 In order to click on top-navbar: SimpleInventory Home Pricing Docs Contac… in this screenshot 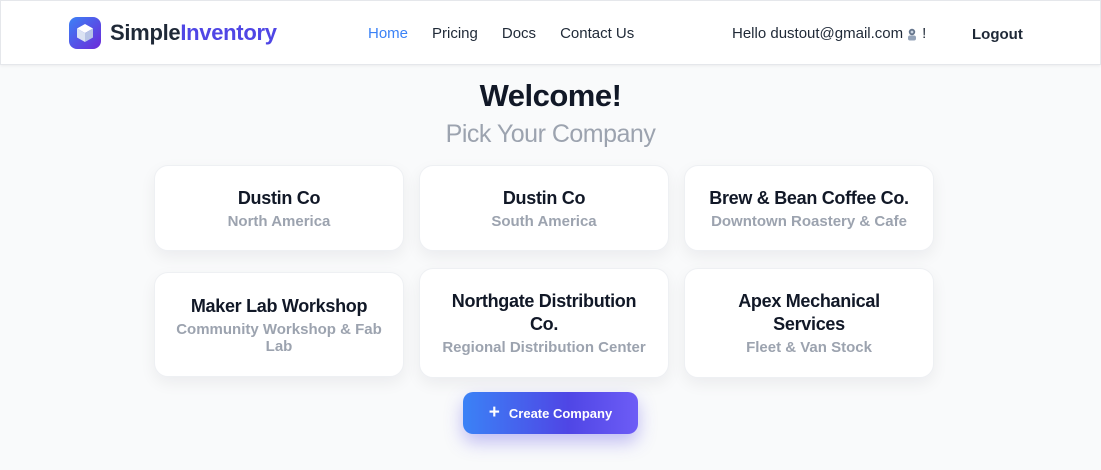, I will do `click(550, 32)`.